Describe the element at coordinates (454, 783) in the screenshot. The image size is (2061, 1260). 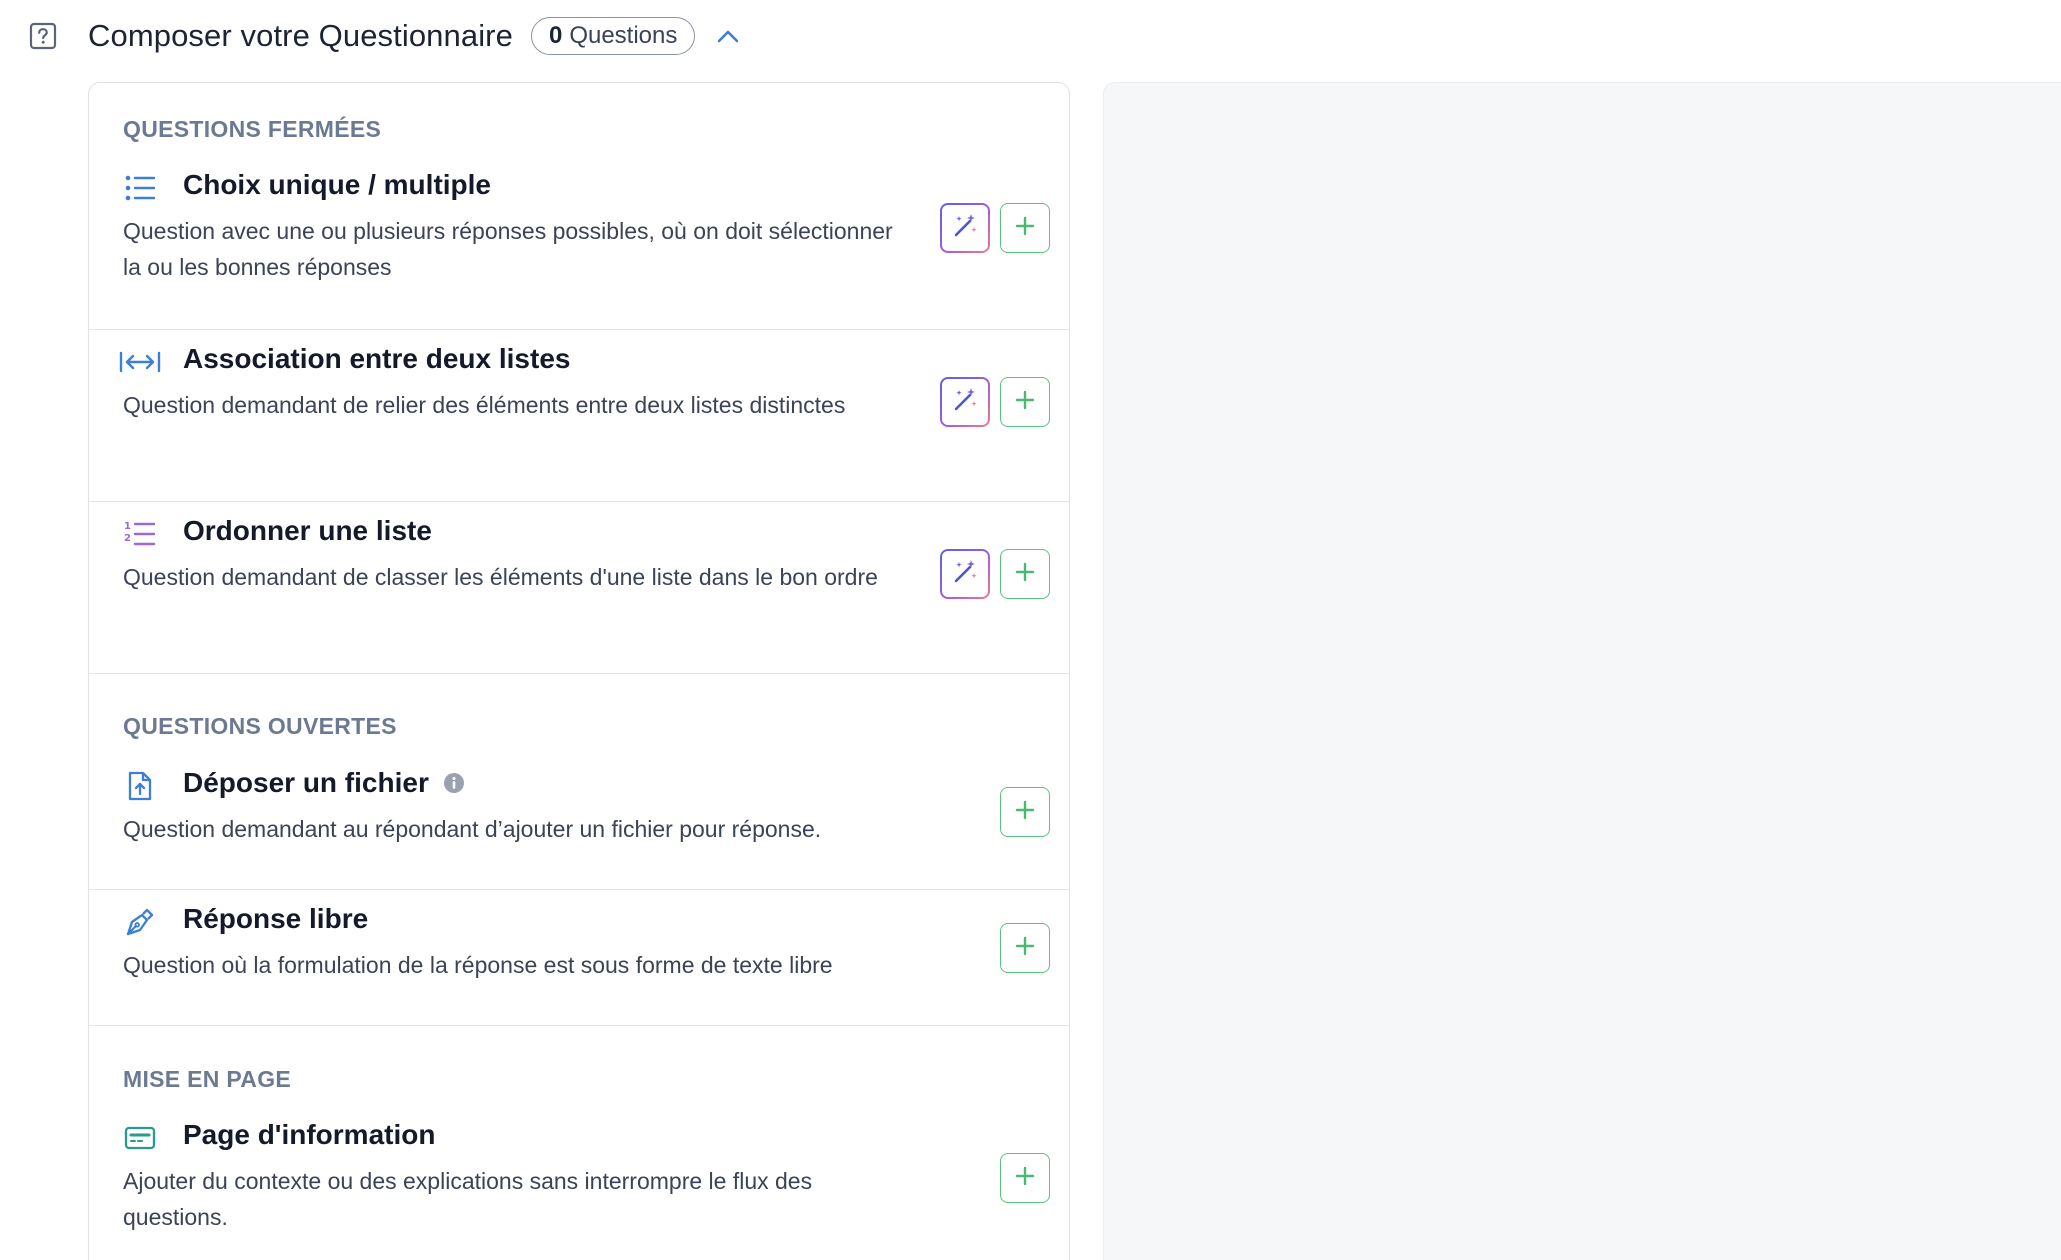
I see `info-icon` at that location.